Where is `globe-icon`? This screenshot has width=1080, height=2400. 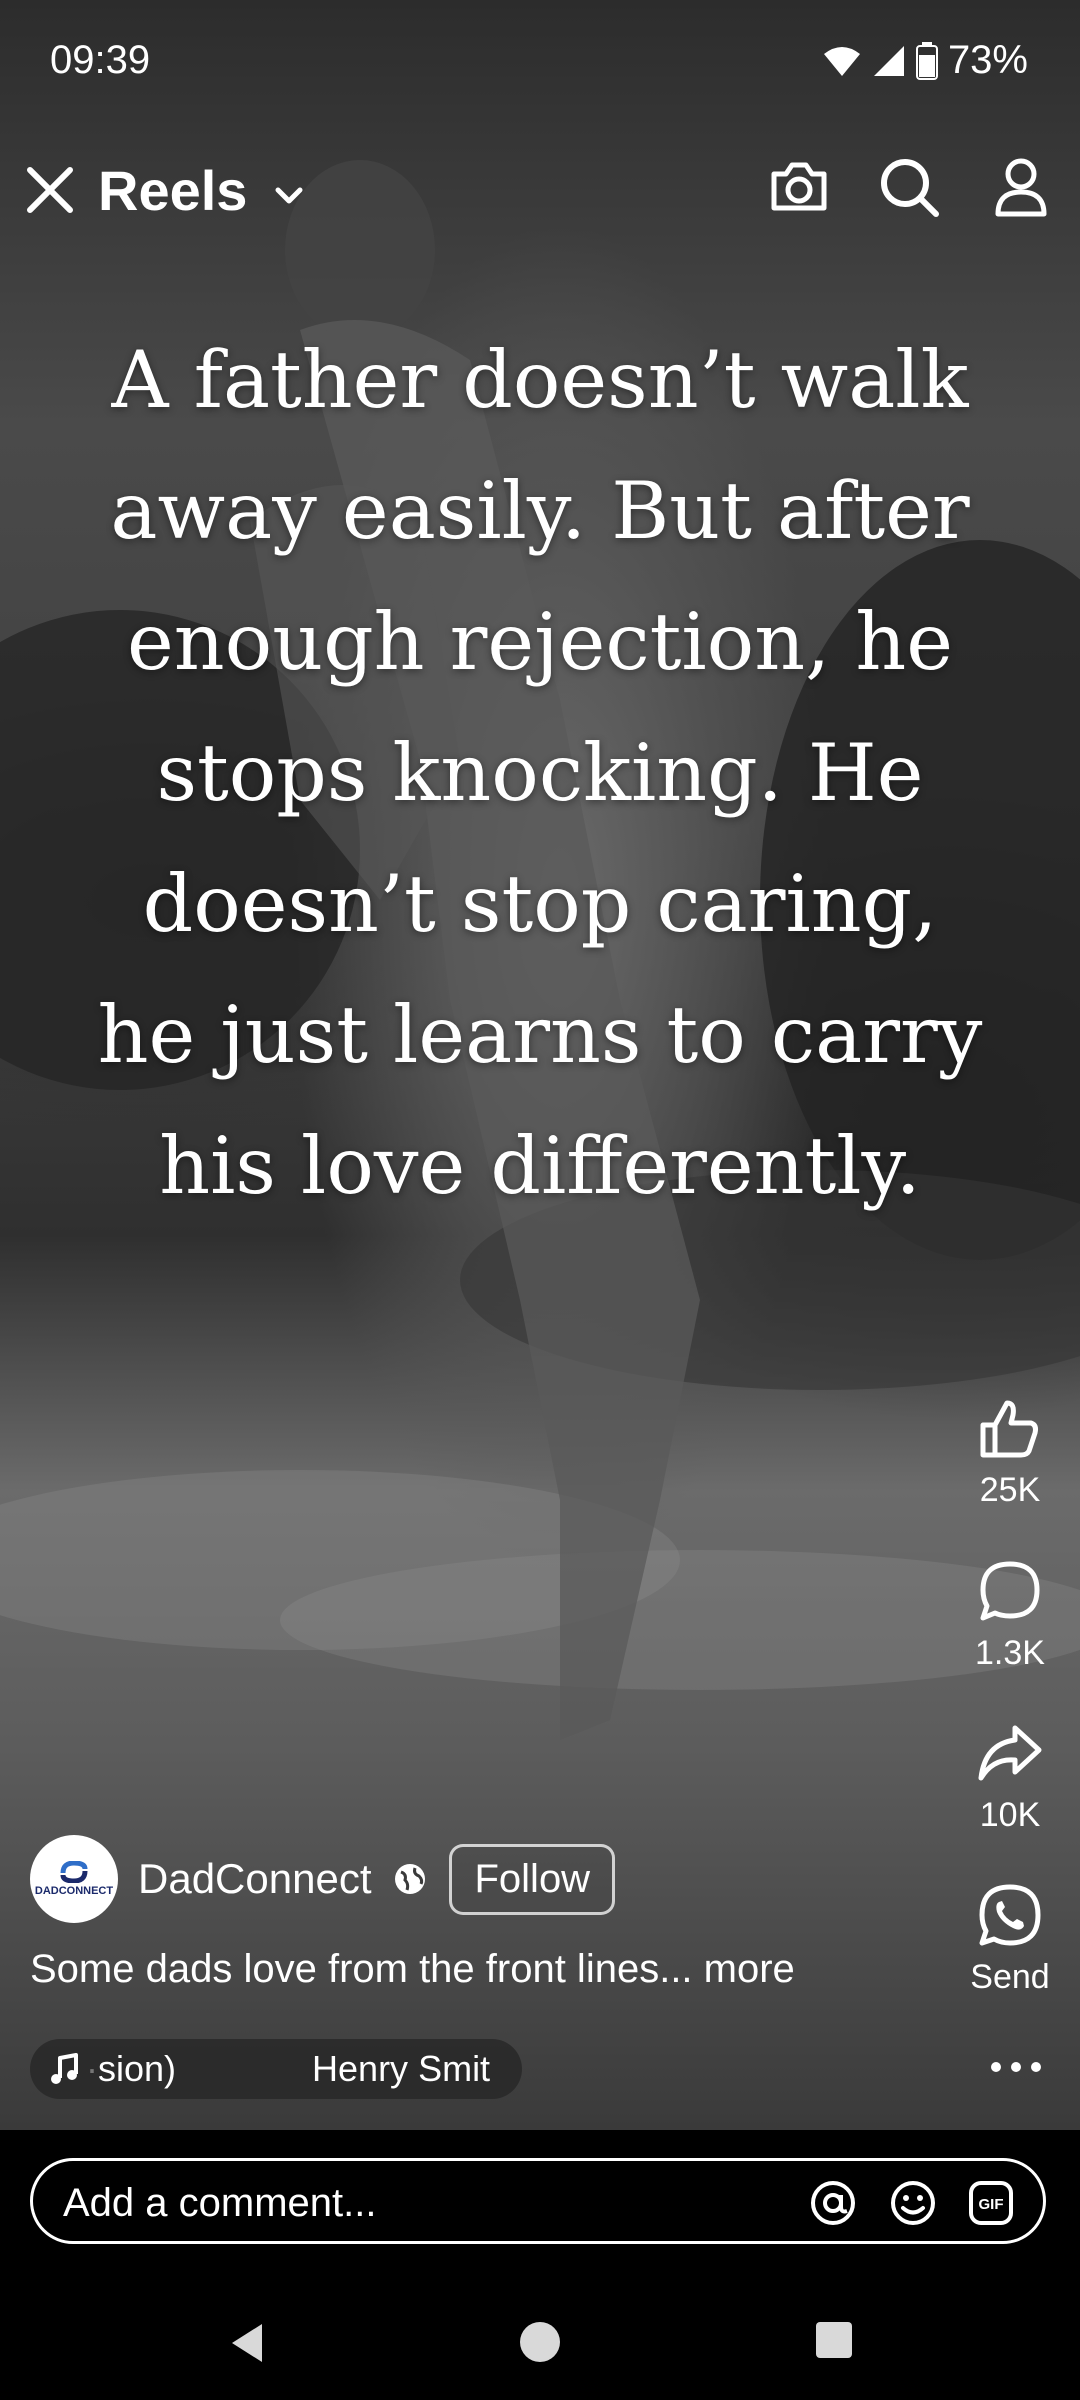 globe-icon is located at coordinates (410, 1879).